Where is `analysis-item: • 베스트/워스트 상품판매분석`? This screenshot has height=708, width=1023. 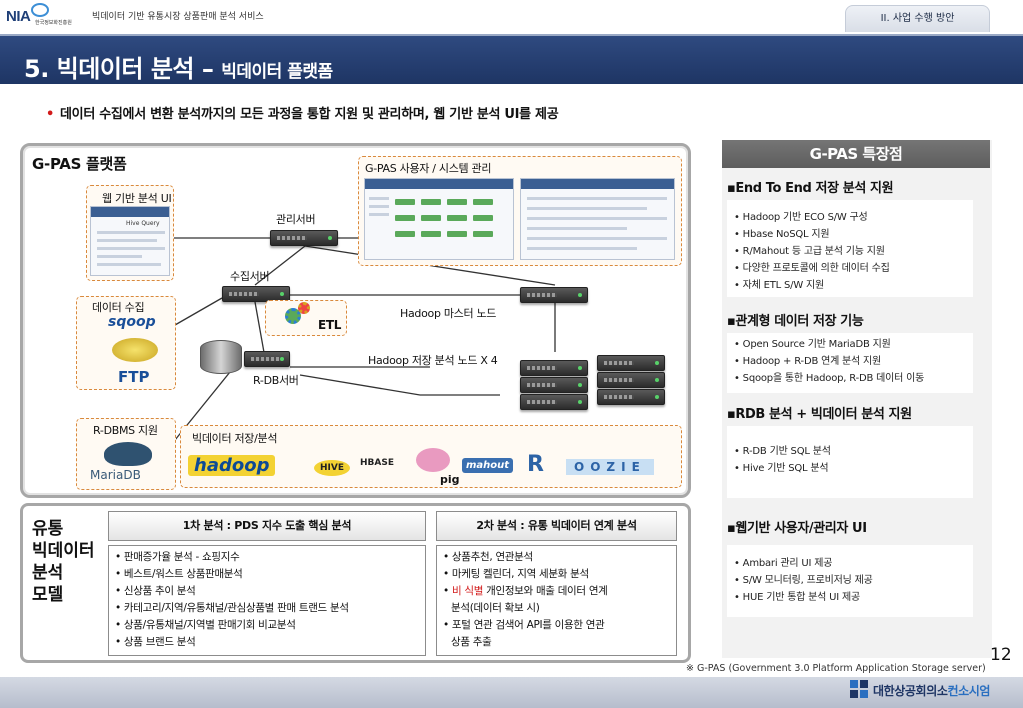 analysis-item: • 베스트/워스트 상품판매분석 is located at coordinates (179, 574).